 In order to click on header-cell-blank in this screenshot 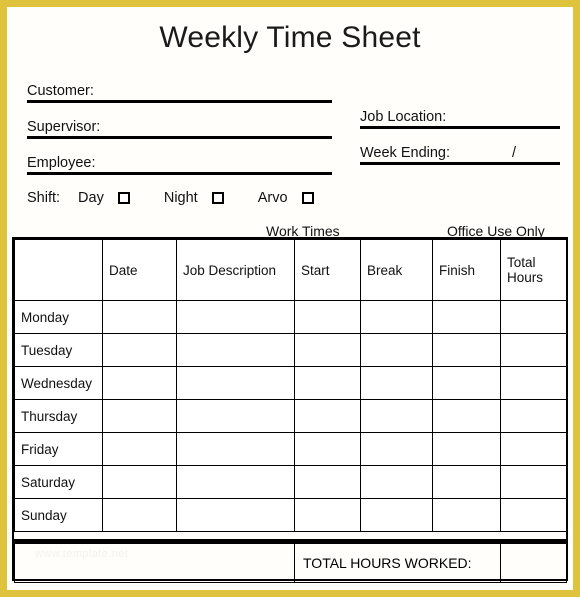, I will do `click(58, 270)`.